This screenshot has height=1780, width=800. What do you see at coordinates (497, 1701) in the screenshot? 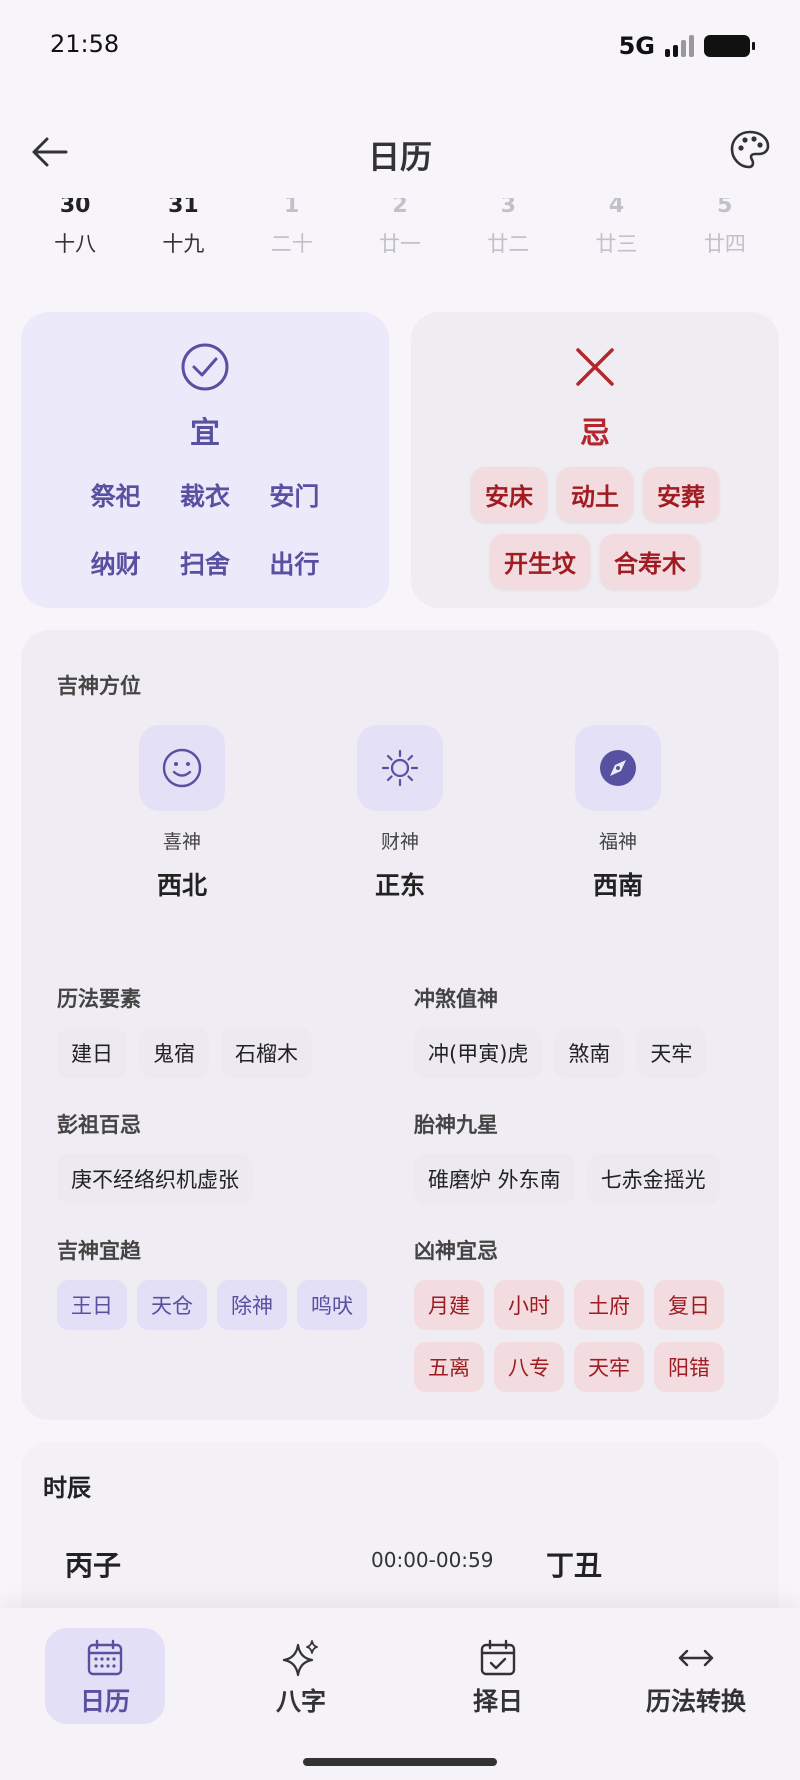
I see `nav-label: 择日` at bounding box center [497, 1701].